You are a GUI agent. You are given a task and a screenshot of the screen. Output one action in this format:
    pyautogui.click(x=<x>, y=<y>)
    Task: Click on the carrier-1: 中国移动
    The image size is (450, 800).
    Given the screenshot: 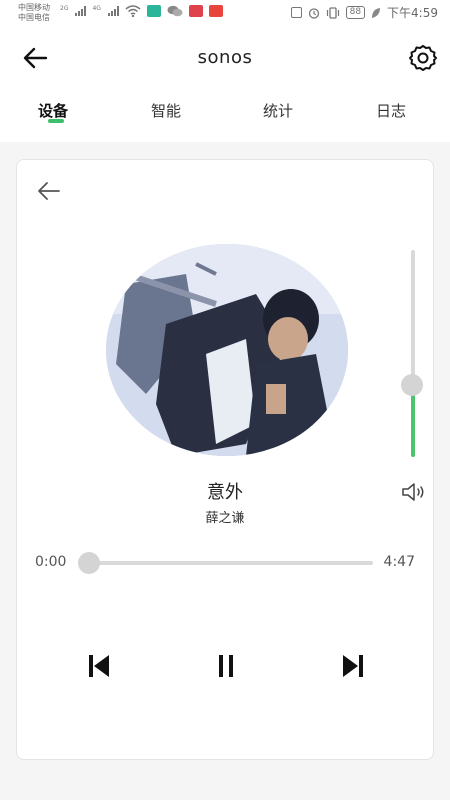 What is the action you would take?
    pyautogui.click(x=34, y=7)
    